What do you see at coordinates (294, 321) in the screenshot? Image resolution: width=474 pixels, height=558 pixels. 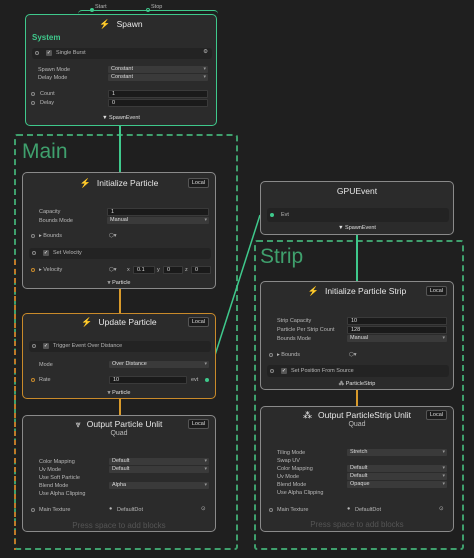 I see `strip-capacity-label: Strip Capacity` at bounding box center [294, 321].